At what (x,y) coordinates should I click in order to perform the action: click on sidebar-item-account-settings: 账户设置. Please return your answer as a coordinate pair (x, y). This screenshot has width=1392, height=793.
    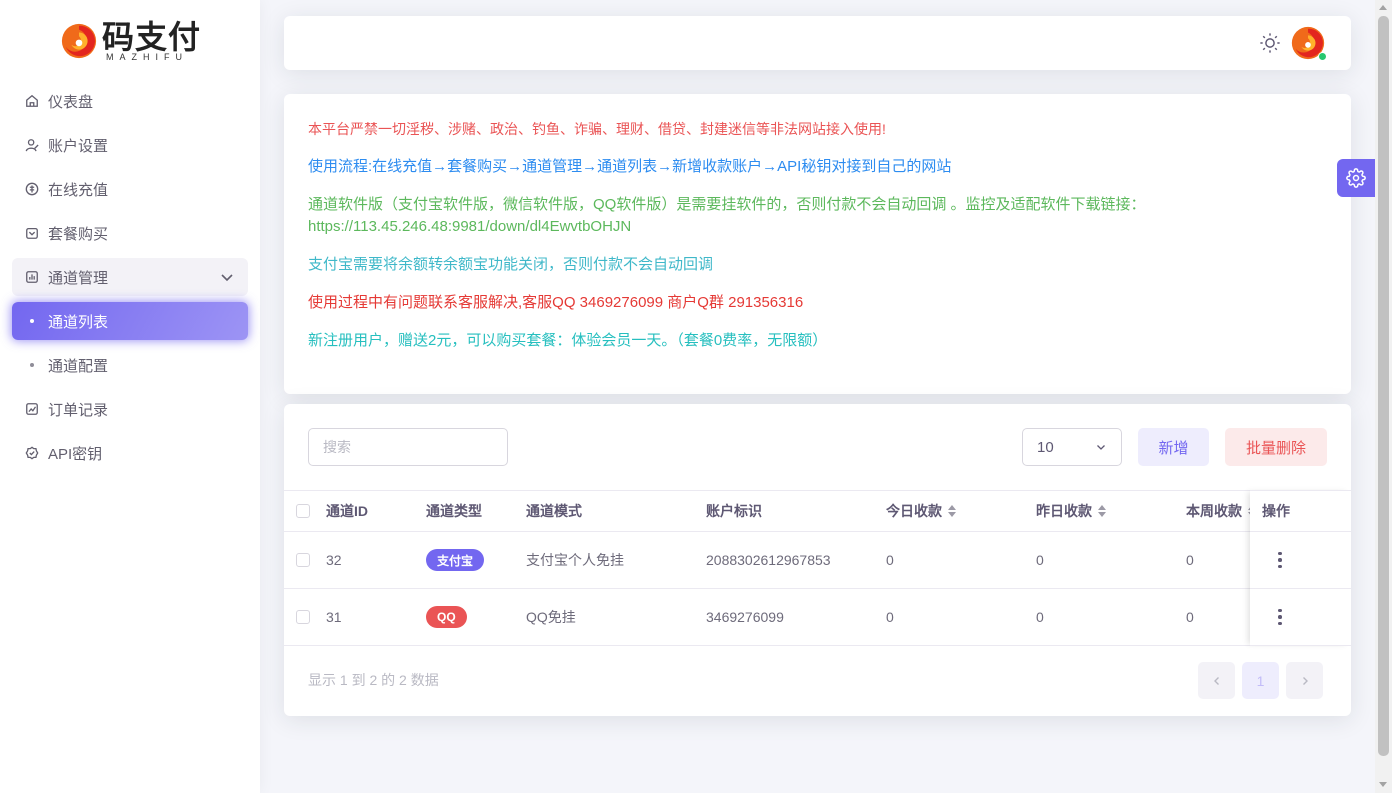
    Looking at the image, I should click on (130, 145).